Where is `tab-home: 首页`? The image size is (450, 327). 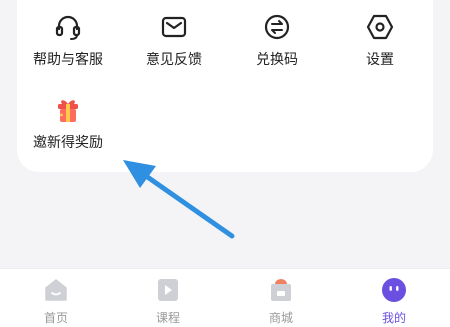 tab-home: 首页 is located at coordinates (56, 298).